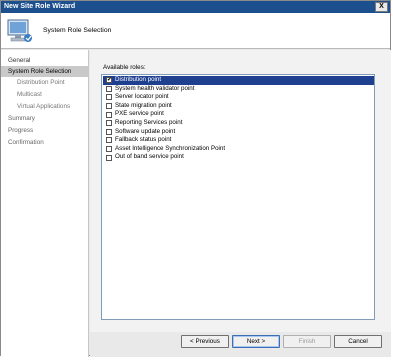  What do you see at coordinates (195, 31) in the screenshot?
I see `wizard-header: System Role Selection` at bounding box center [195, 31].